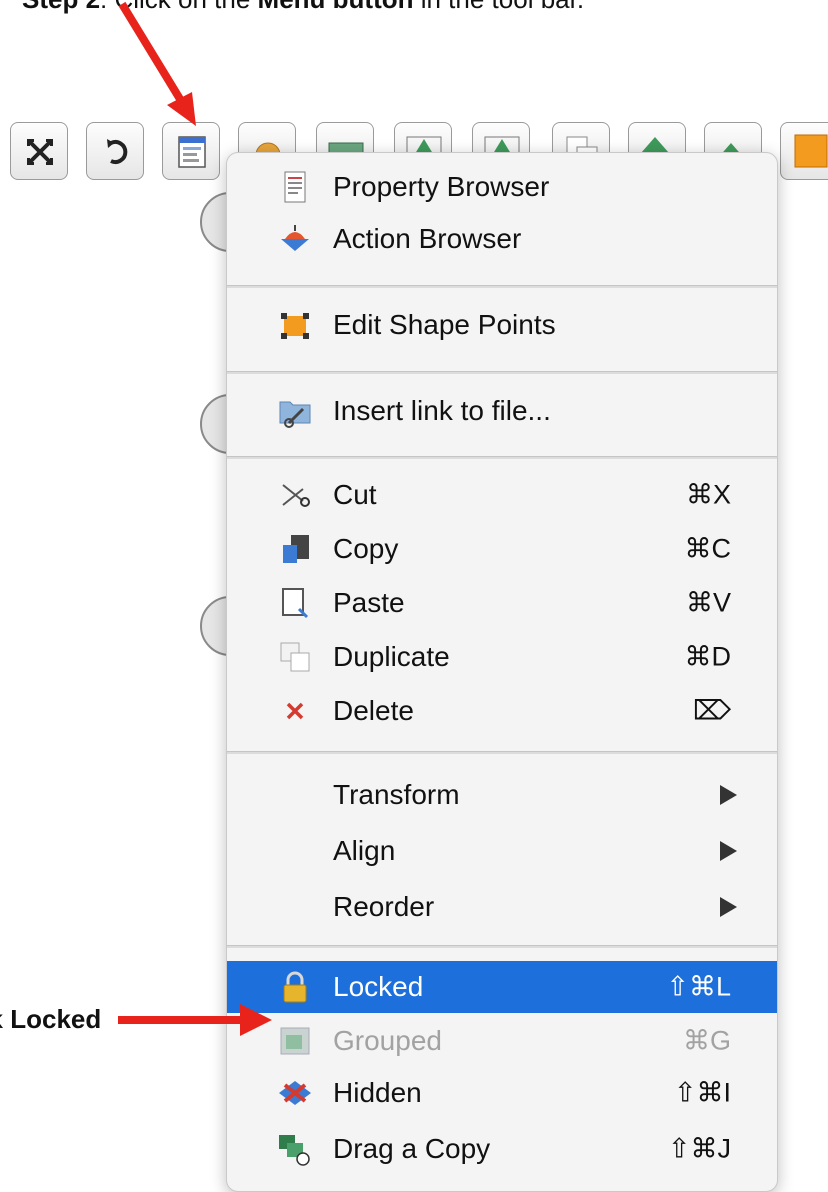  What do you see at coordinates (179, 7) in the screenshot?
I see `step-text: : Click on the` at bounding box center [179, 7].